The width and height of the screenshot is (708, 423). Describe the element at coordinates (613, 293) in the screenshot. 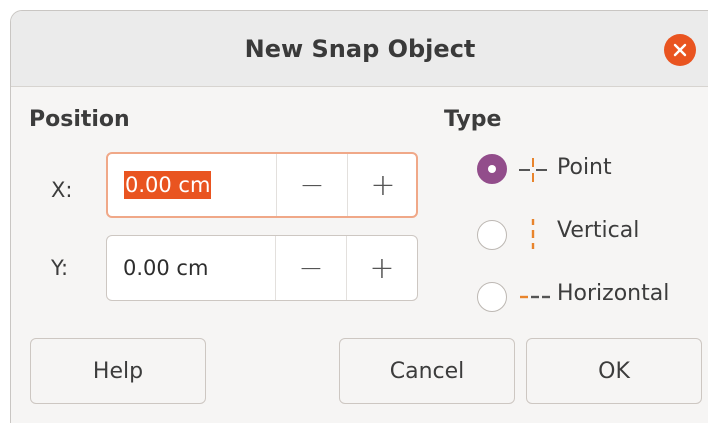

I see `type-horizontal-label: Horizontal` at that location.